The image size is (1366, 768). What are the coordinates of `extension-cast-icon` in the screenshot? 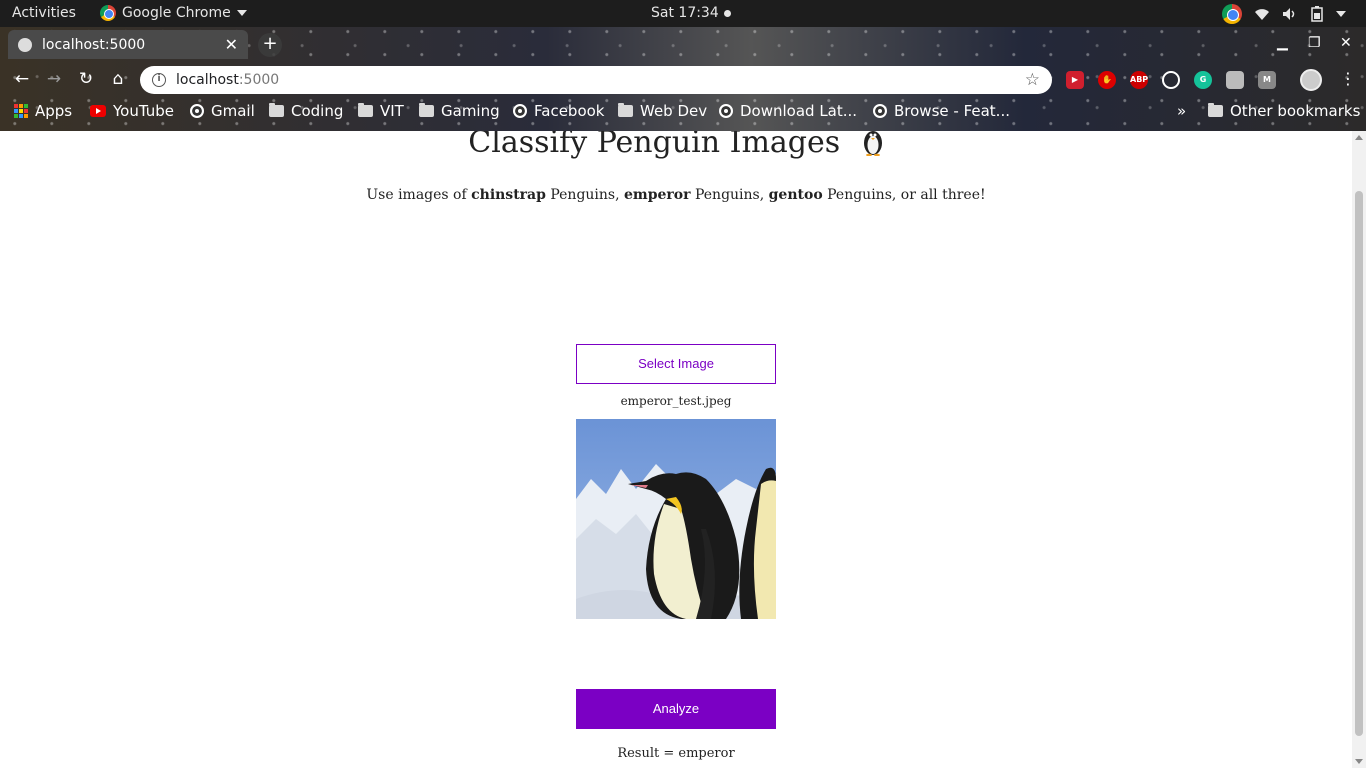 It's located at (1235, 80).